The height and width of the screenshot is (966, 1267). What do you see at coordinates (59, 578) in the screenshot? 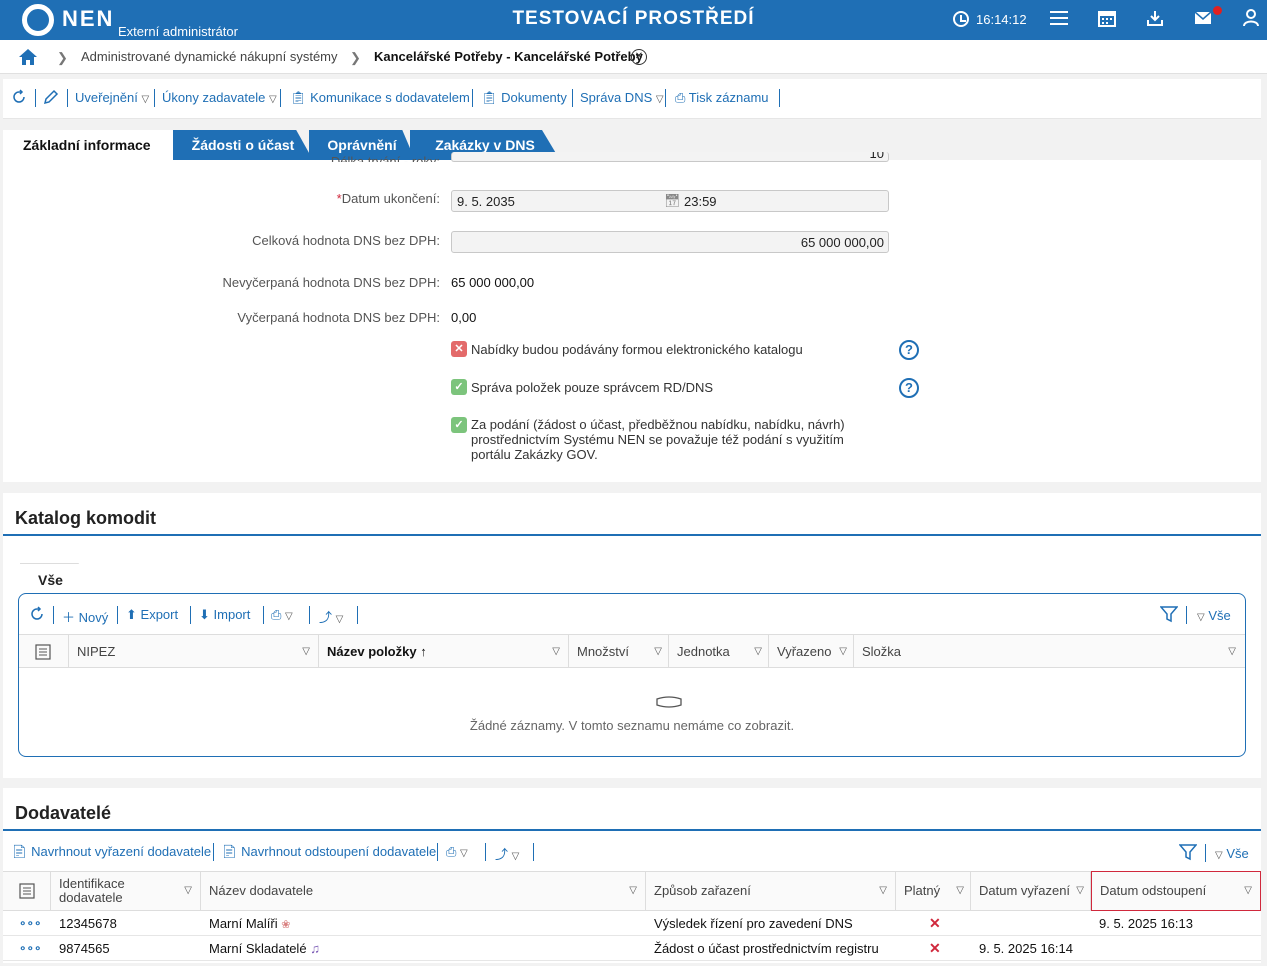
I see `tab-all: Vše` at bounding box center [59, 578].